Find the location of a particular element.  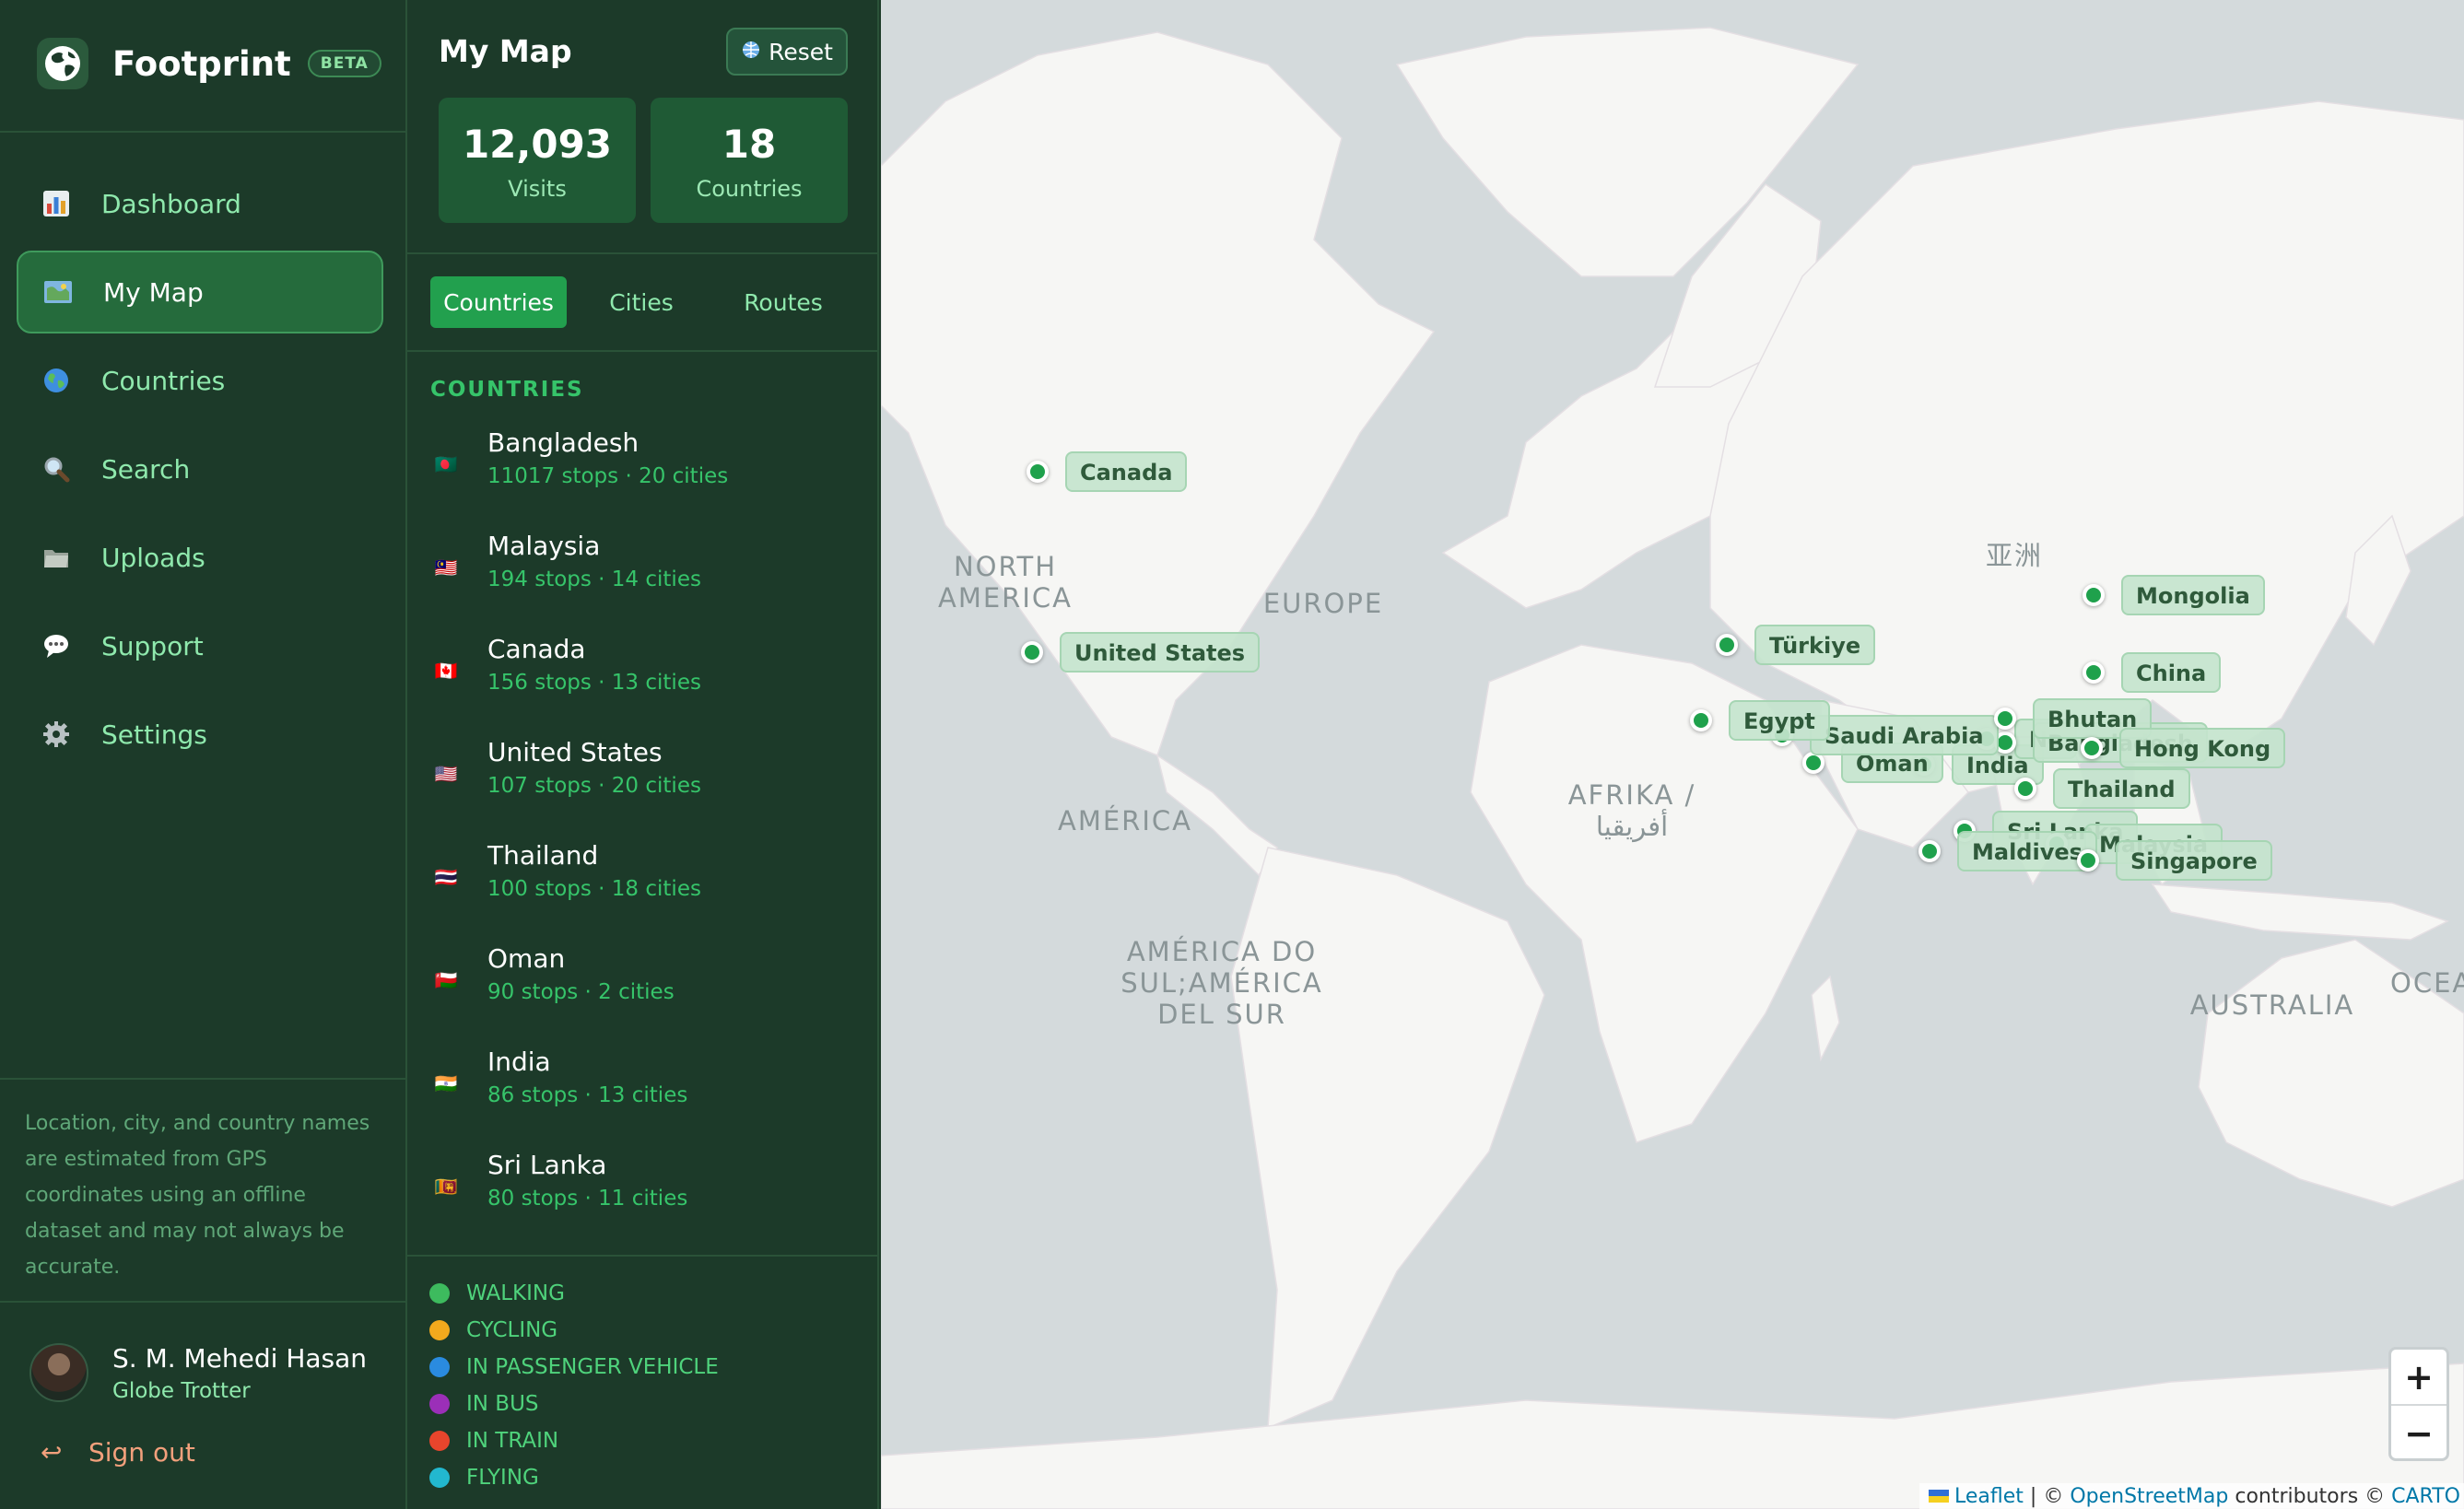

united-states-flag-icon: 🇺🇸 is located at coordinates (446, 774).